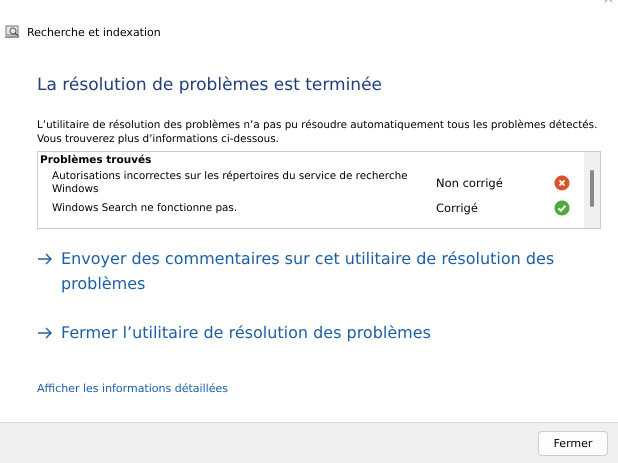 The image size is (618, 463). Describe the element at coordinates (457, 208) in the screenshot. I see `problem-status: Corrigé` at that location.